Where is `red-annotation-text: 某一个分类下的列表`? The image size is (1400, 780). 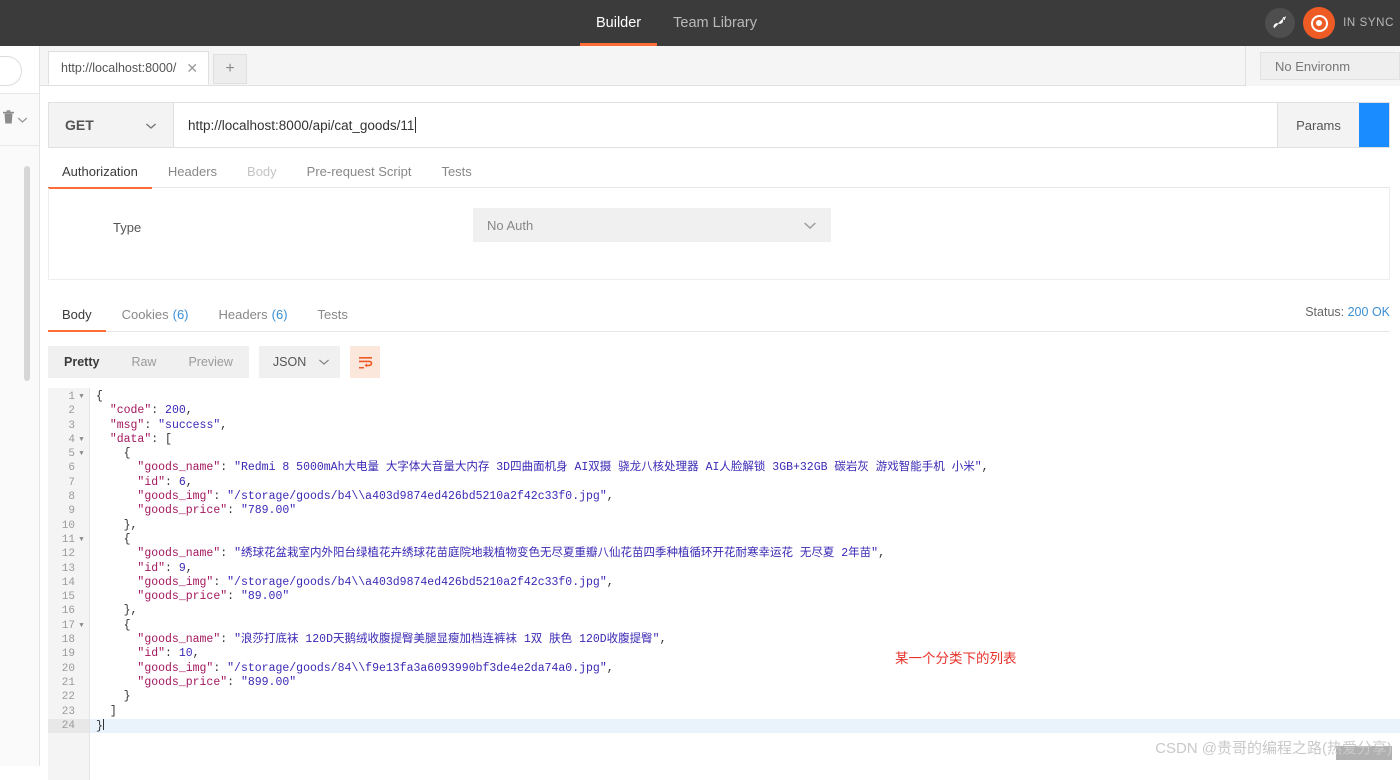
red-annotation-text: 某一个分类下的列表 is located at coordinates (956, 657).